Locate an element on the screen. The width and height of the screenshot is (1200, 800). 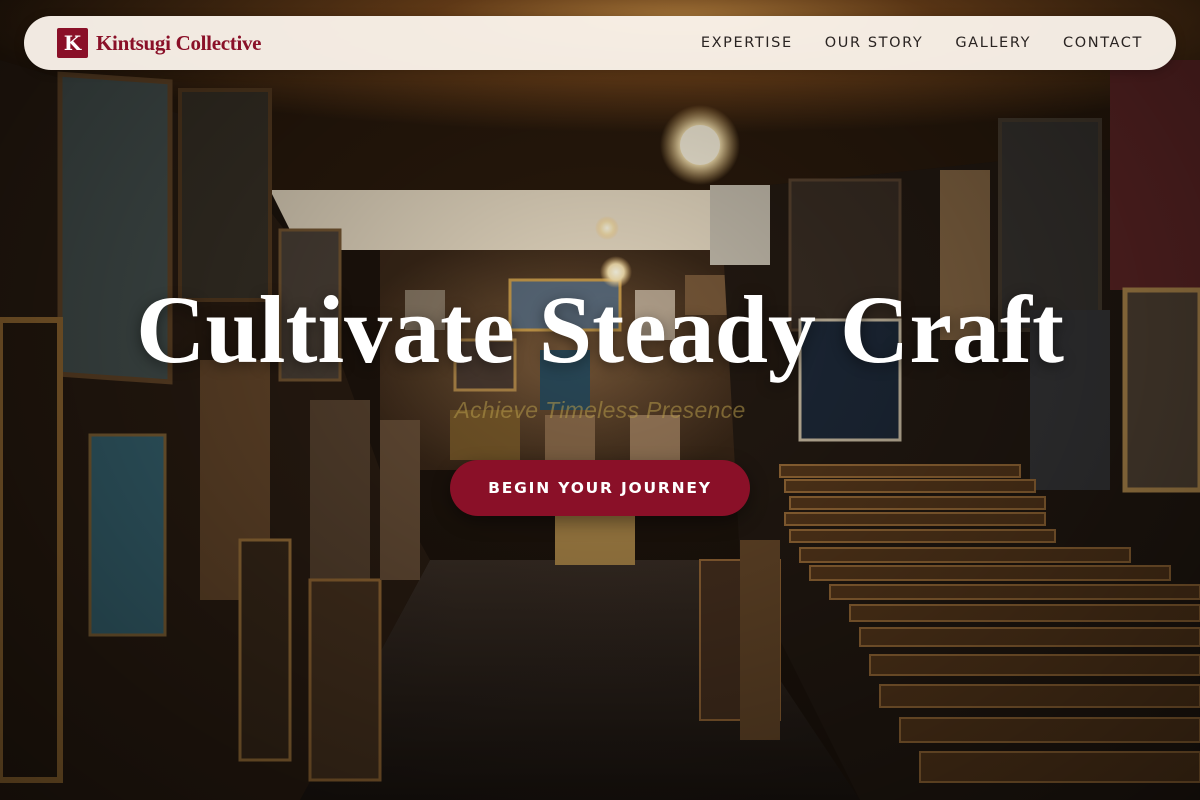
nav-links: EXPERTISE OUR STORY GALLERY CONTACT is located at coordinates (922, 43).